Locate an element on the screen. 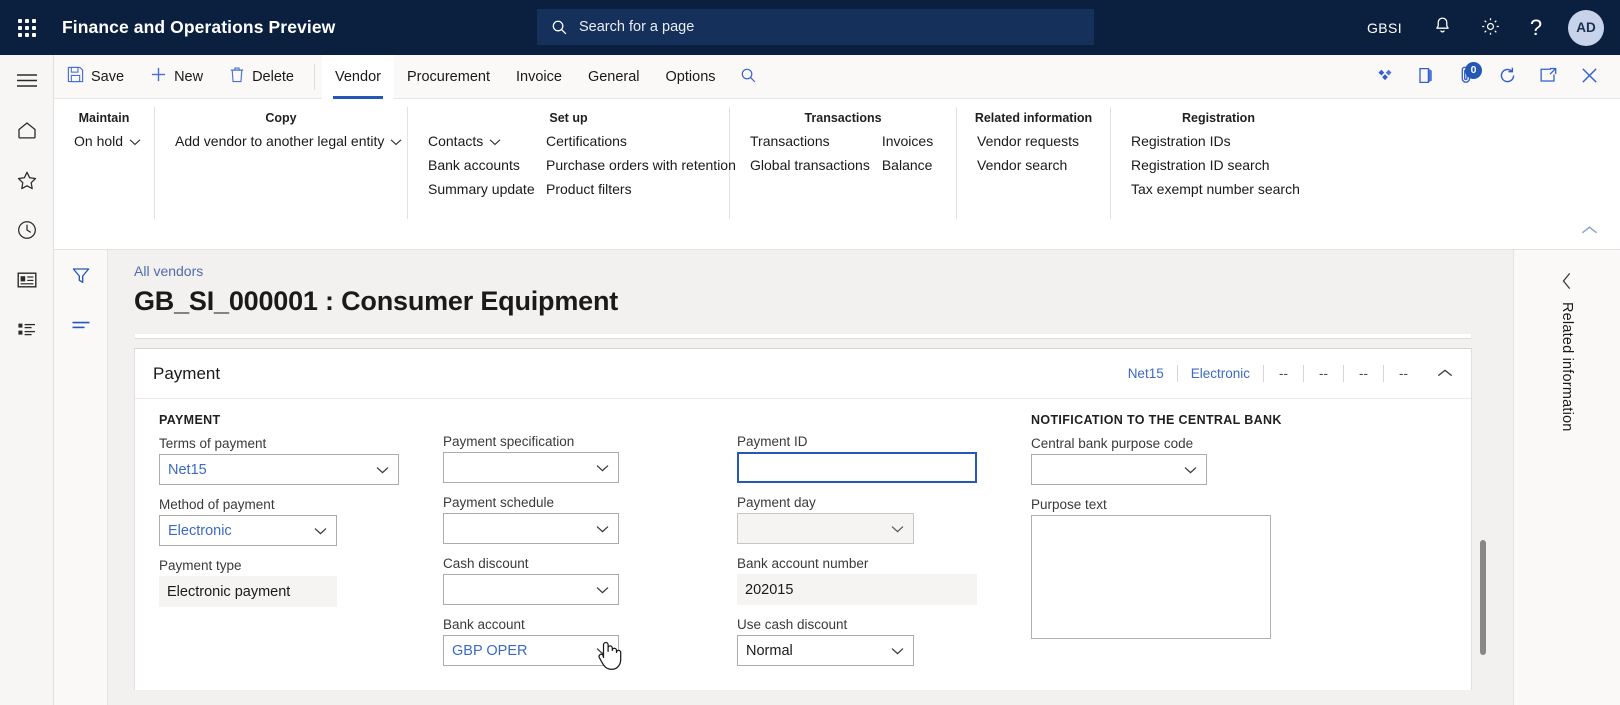 The image size is (1620, 705). tab-invoice: Invoice is located at coordinates (539, 77).